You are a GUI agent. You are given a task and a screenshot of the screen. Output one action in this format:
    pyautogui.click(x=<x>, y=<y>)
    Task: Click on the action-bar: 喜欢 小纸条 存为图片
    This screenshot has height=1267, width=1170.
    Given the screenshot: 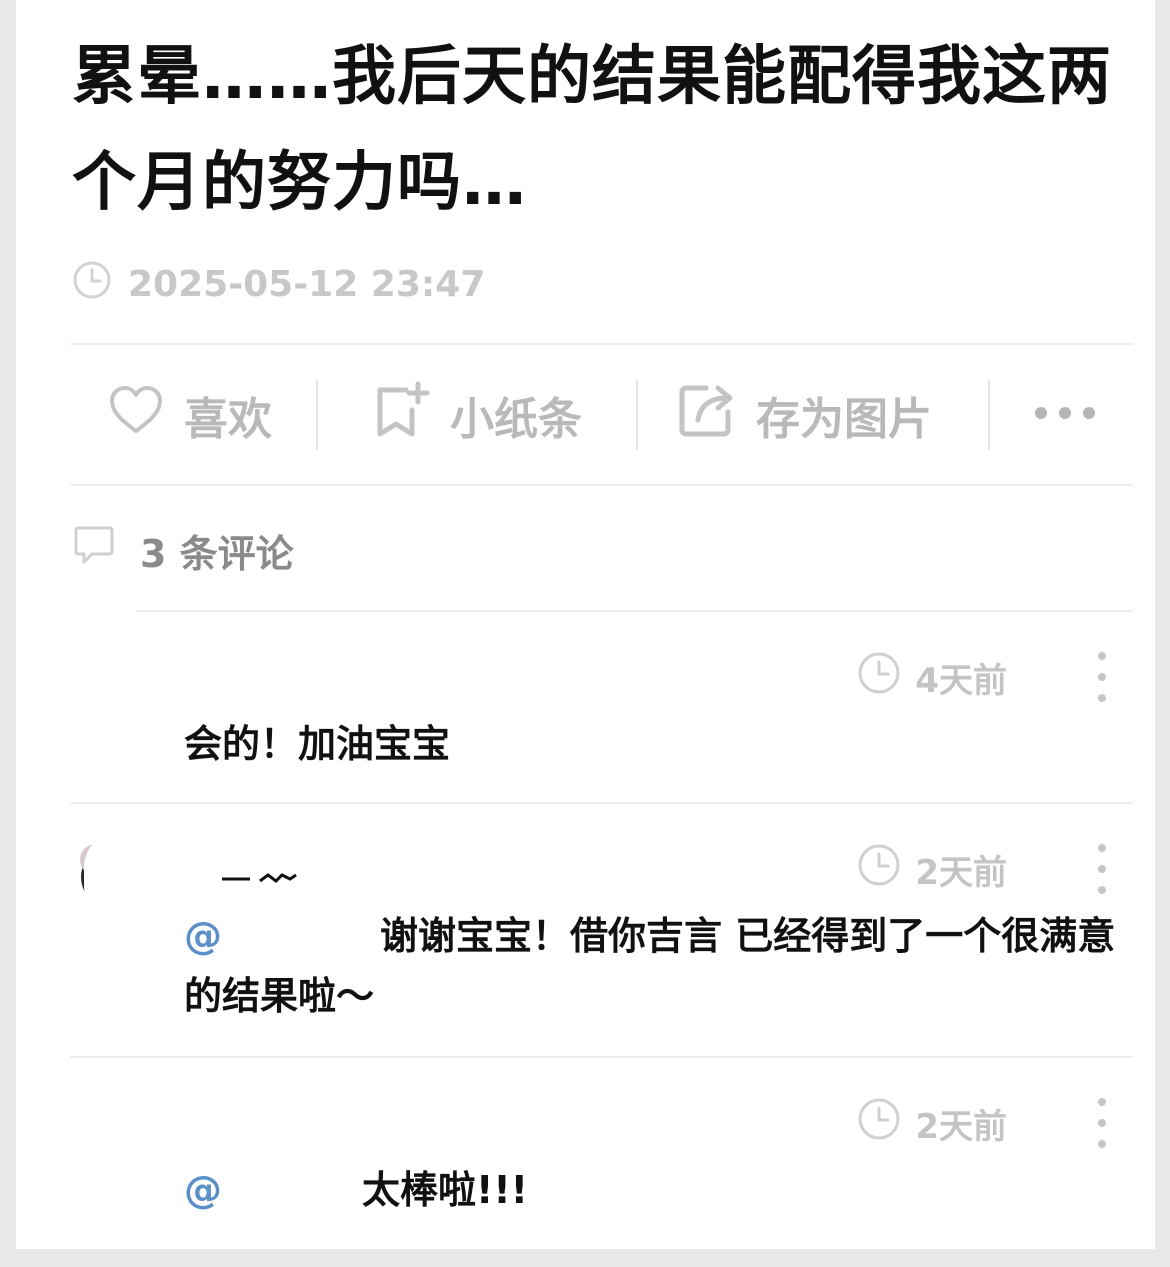 What is the action you would take?
    pyautogui.click(x=601, y=415)
    